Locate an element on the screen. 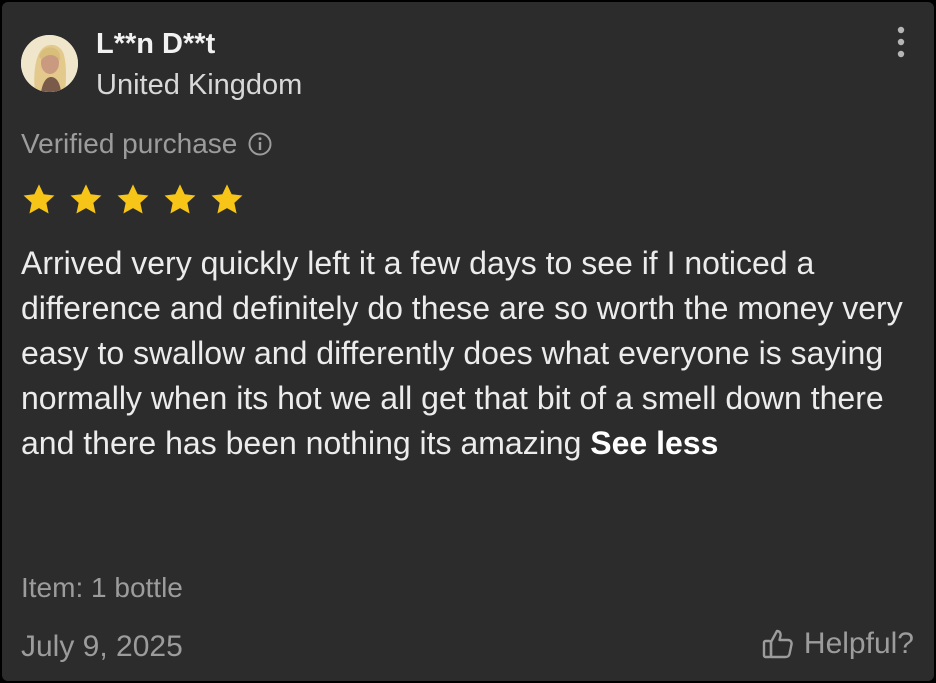  thumbs-up-icon is located at coordinates (778, 644).